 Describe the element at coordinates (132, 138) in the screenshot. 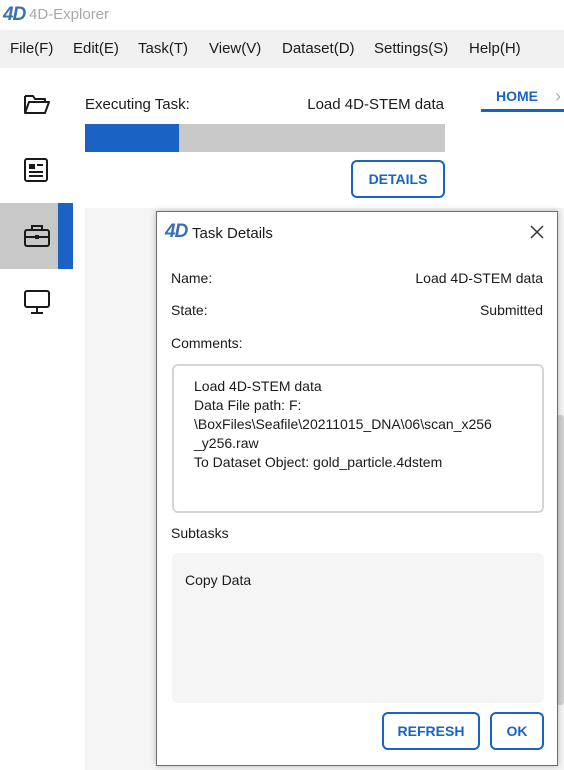

I see `progress-fill` at that location.